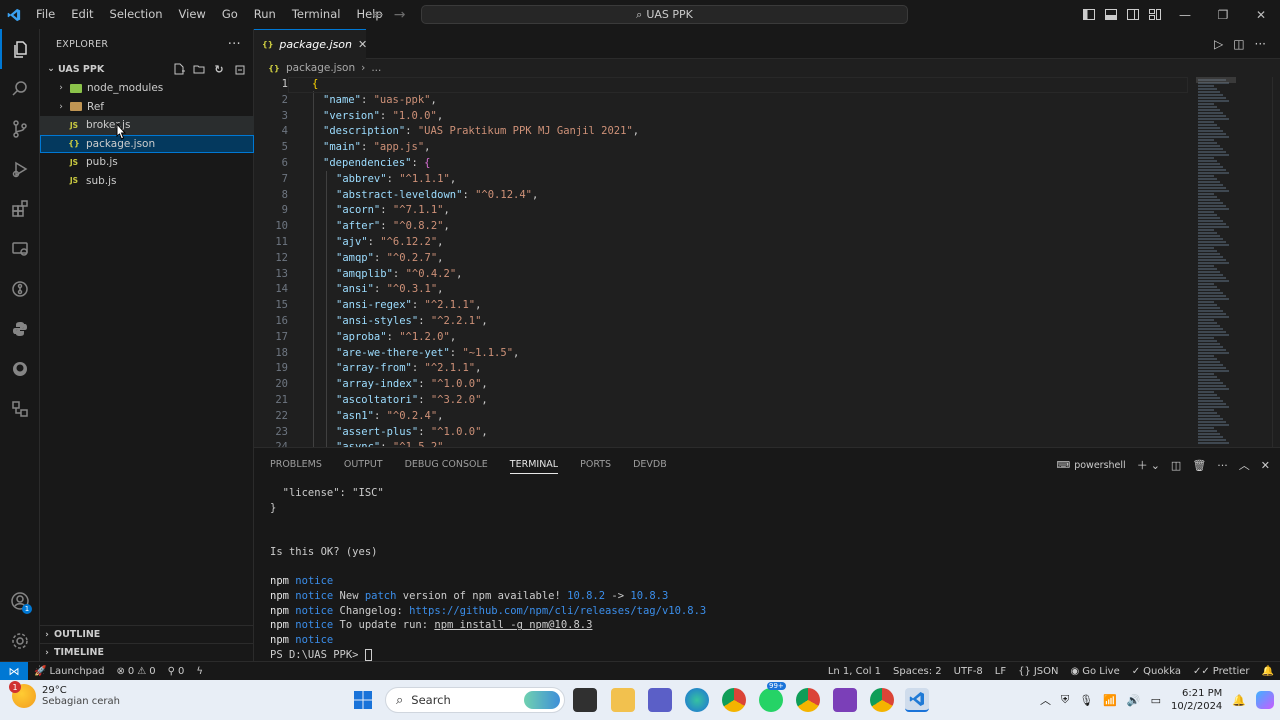 The image size is (1280, 720). Describe the element at coordinates (1223, 14) in the screenshot. I see `restore-icon: ❐` at that location.